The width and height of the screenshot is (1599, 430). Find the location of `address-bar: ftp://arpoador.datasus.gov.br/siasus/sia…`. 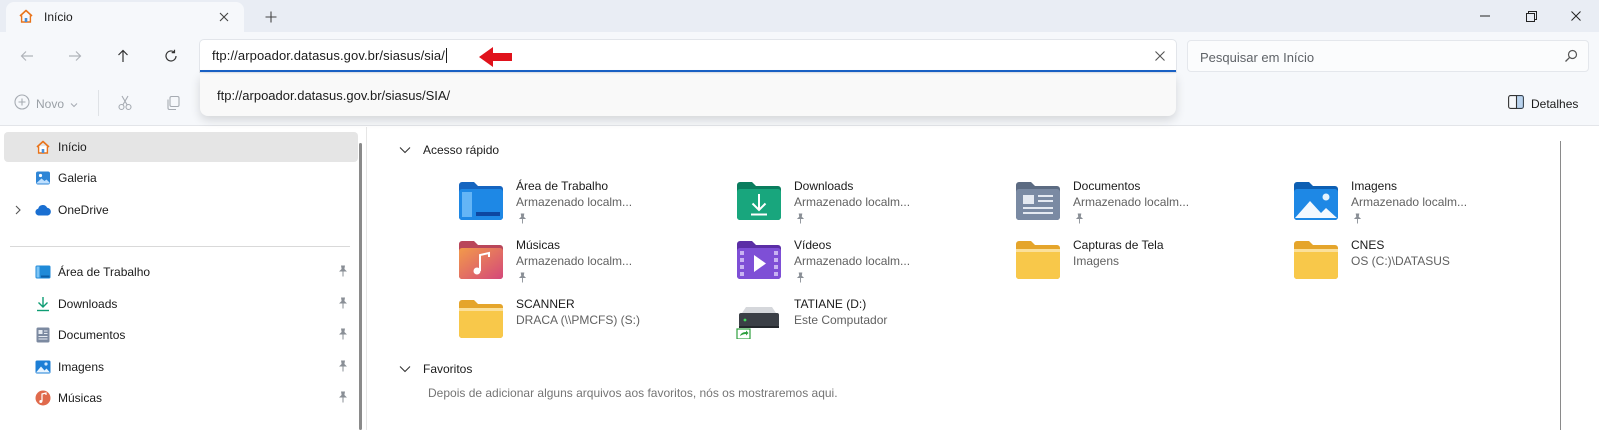

address-bar: ftp://arpoador.datasus.gov.br/siasus/sia… is located at coordinates (688, 56).